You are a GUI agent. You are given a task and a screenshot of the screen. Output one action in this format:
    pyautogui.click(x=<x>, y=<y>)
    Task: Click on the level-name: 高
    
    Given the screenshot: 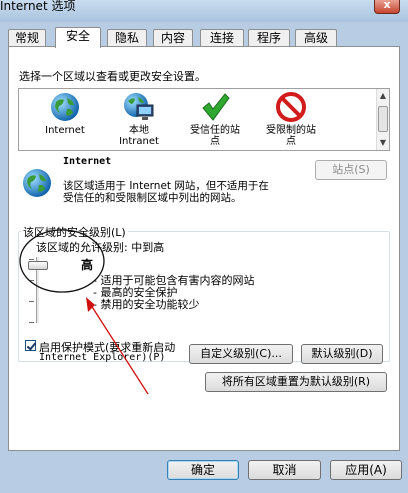 What is the action you would take?
    pyautogui.click(x=87, y=265)
    